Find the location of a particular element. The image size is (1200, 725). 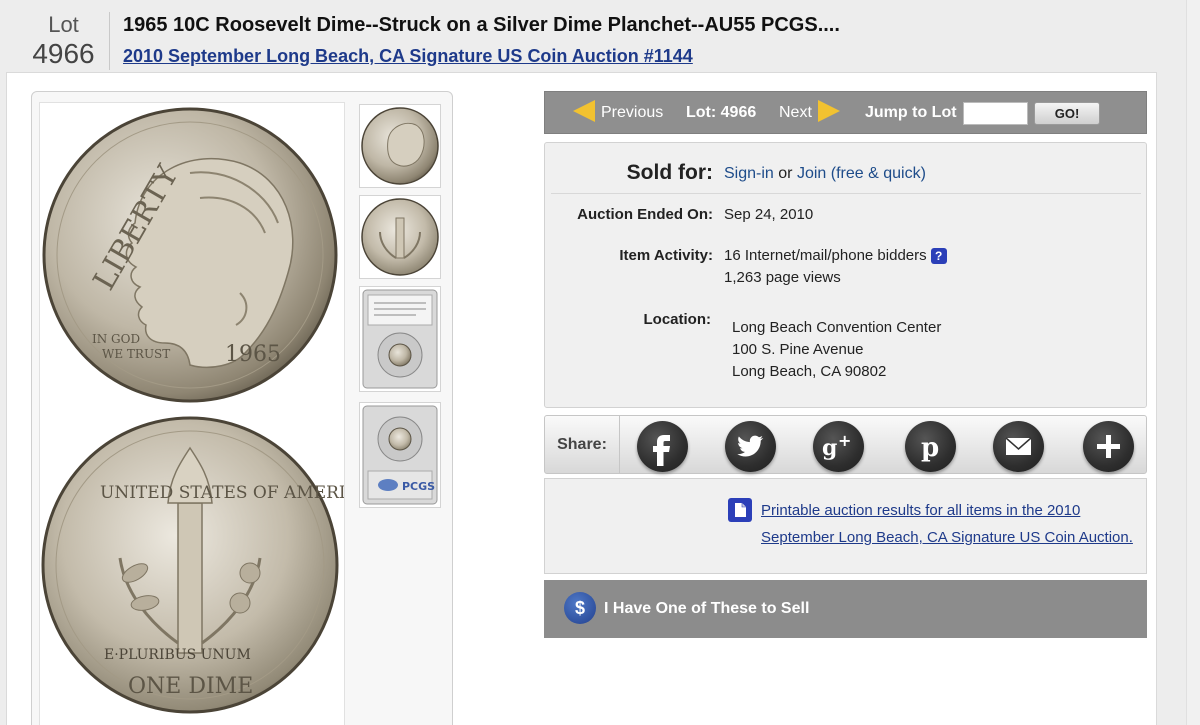

sell-label: I Have One of These to Sell is located at coordinates (707, 608).